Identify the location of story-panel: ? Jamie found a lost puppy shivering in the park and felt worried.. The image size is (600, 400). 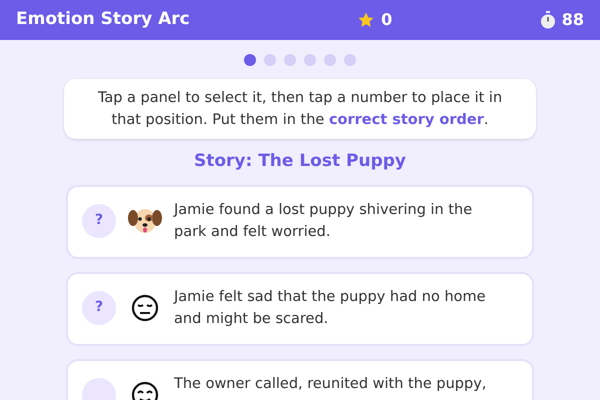
(300, 221).